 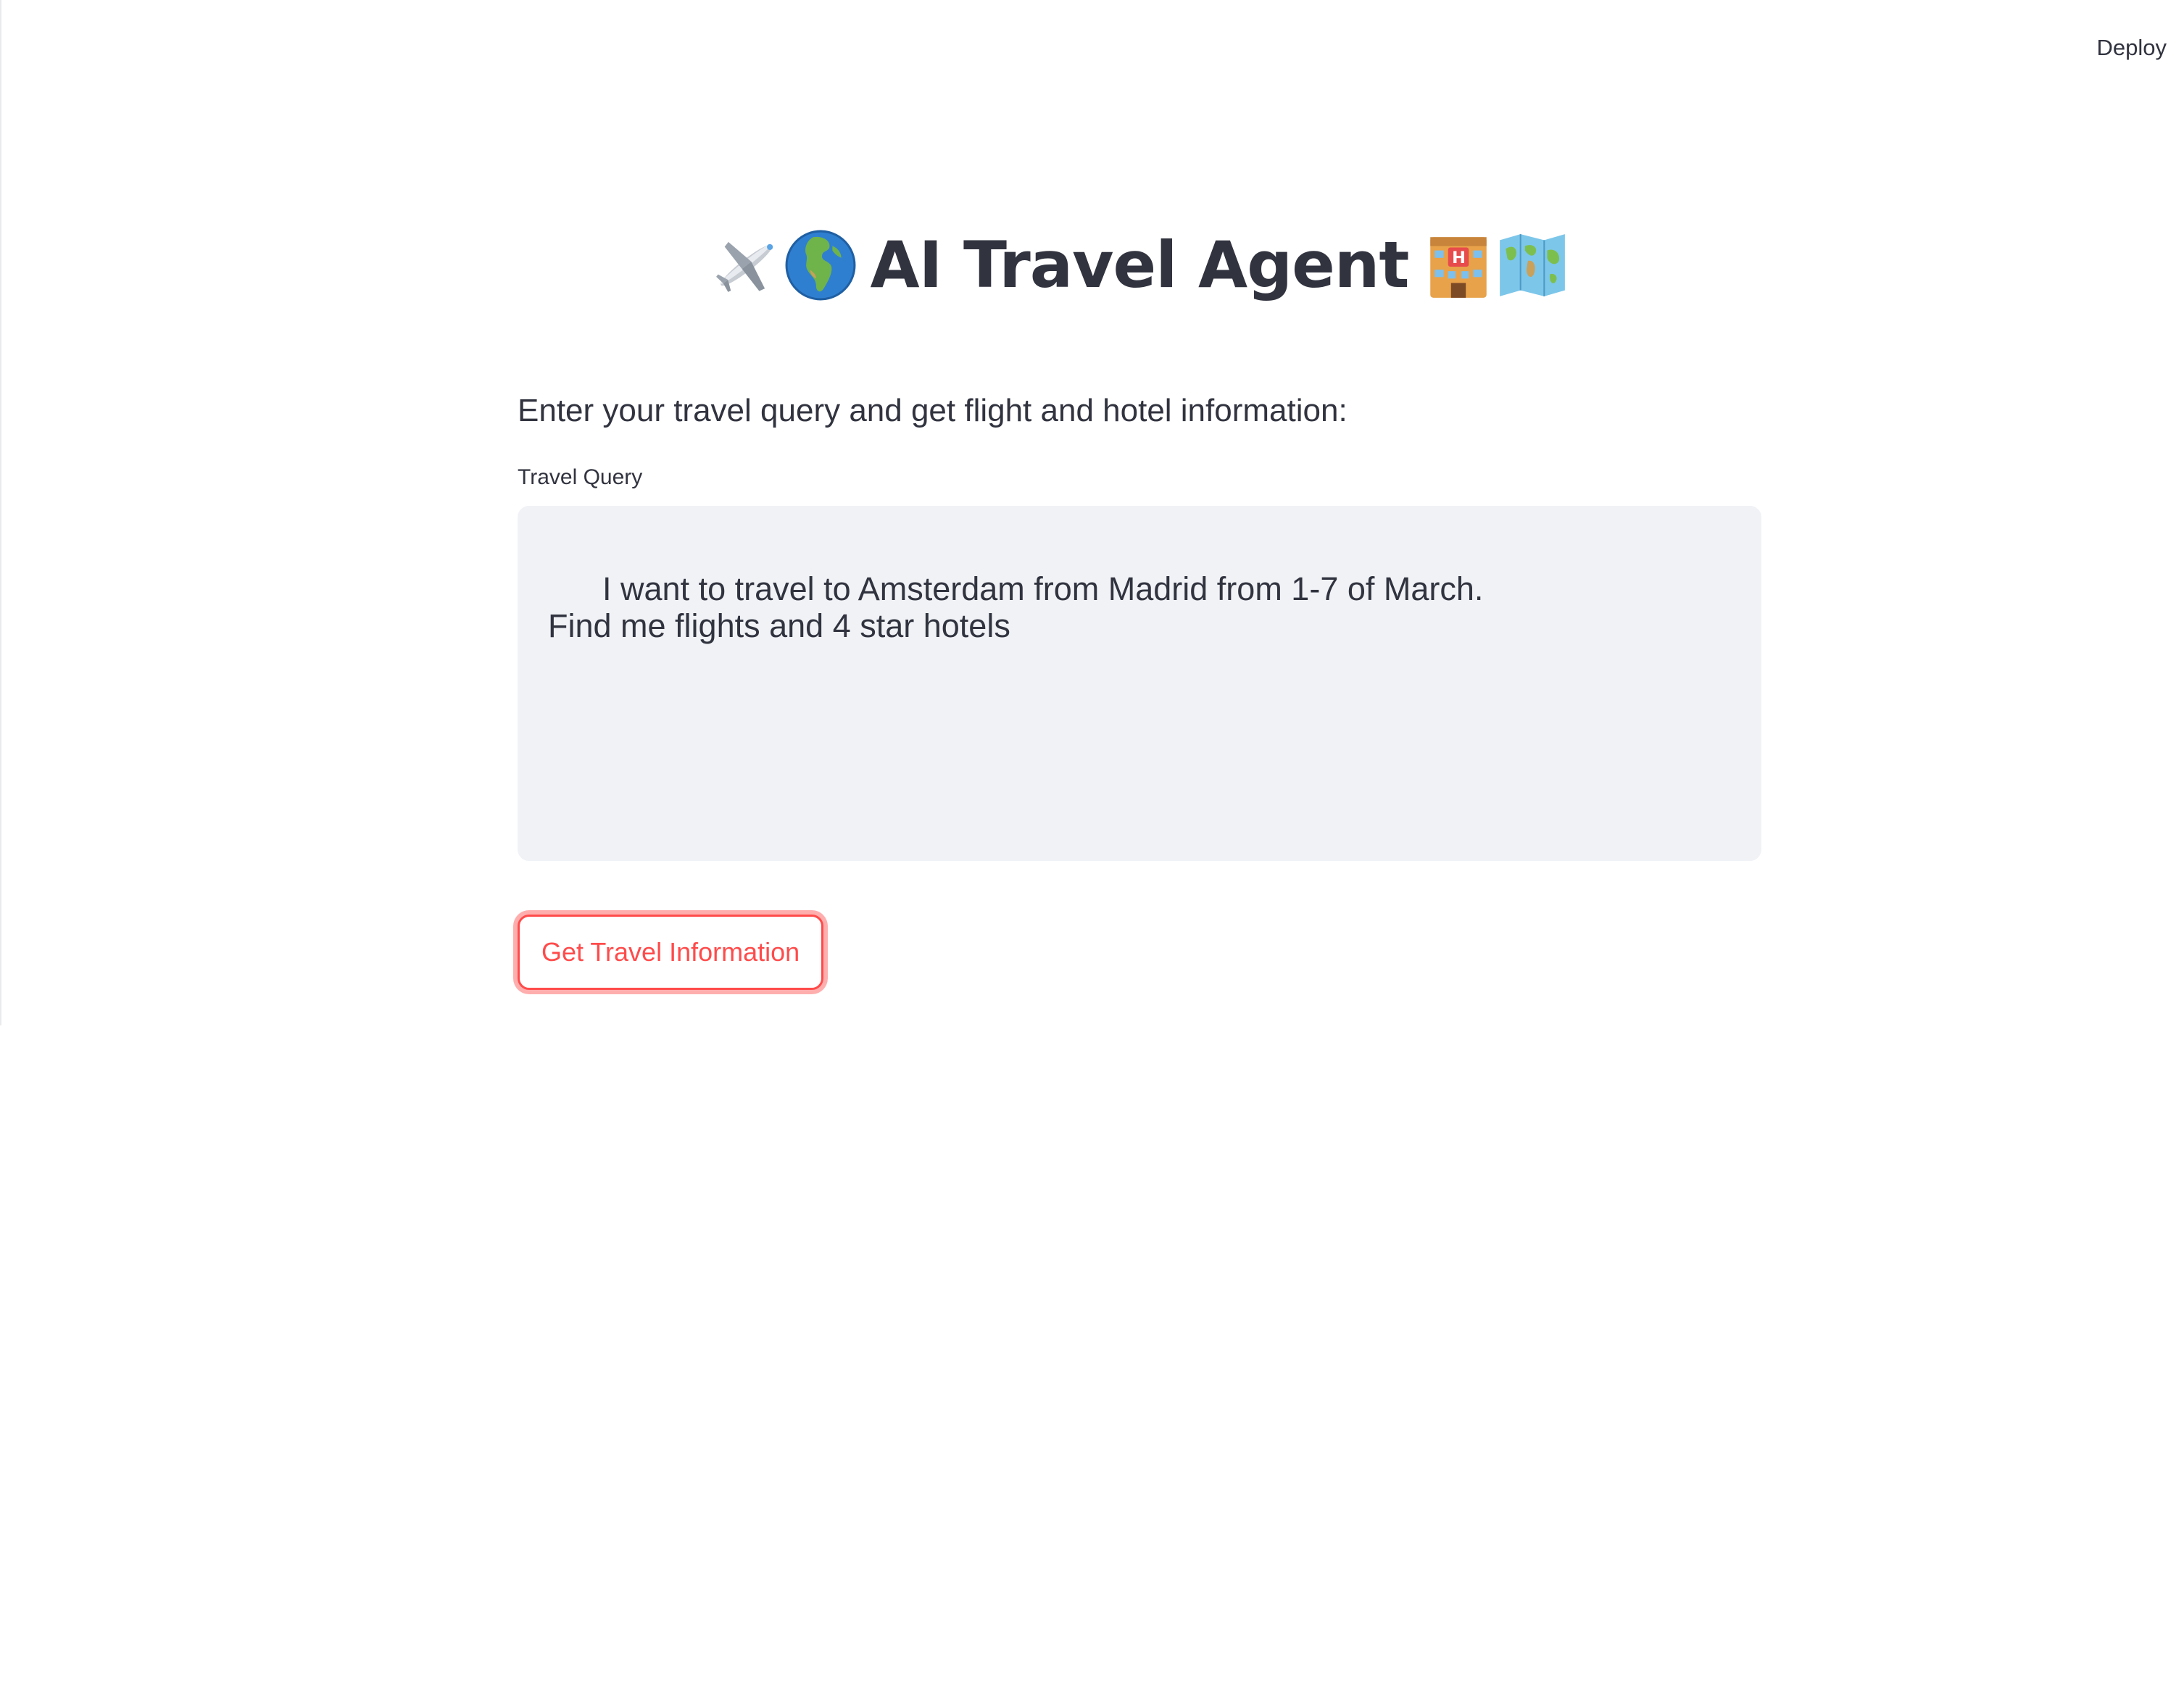 I want to click on travel-query-label: Travel Query, so click(x=580, y=477).